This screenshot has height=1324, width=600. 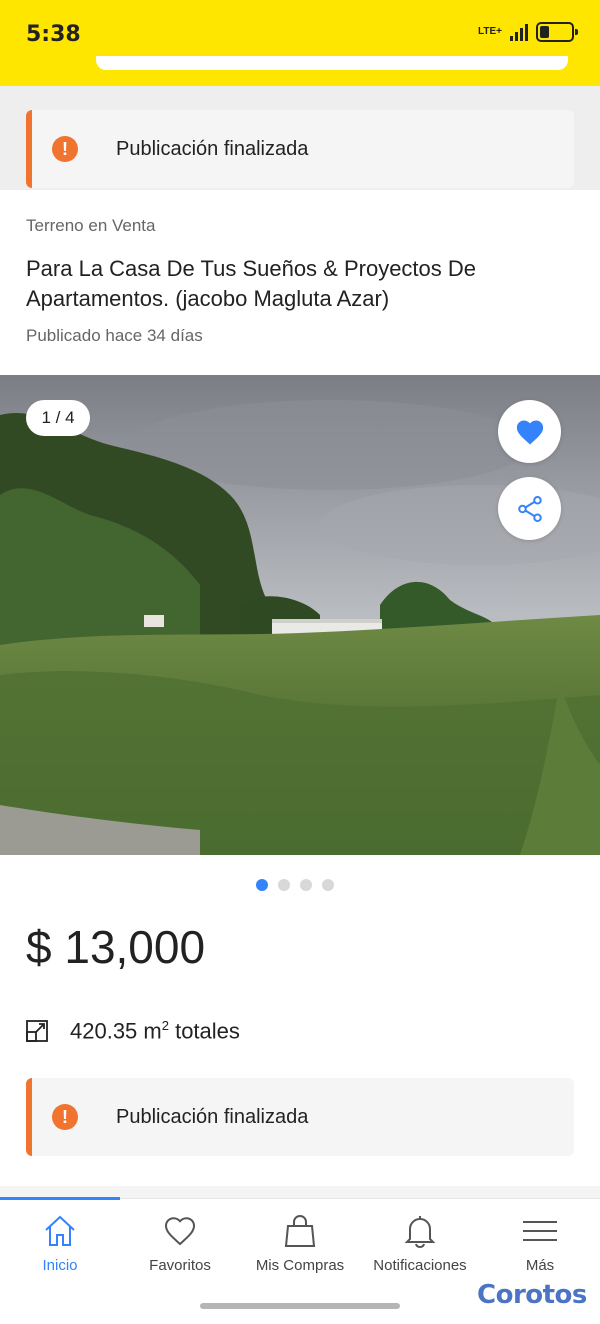 I want to click on battery-icon, so click(x=557, y=32).